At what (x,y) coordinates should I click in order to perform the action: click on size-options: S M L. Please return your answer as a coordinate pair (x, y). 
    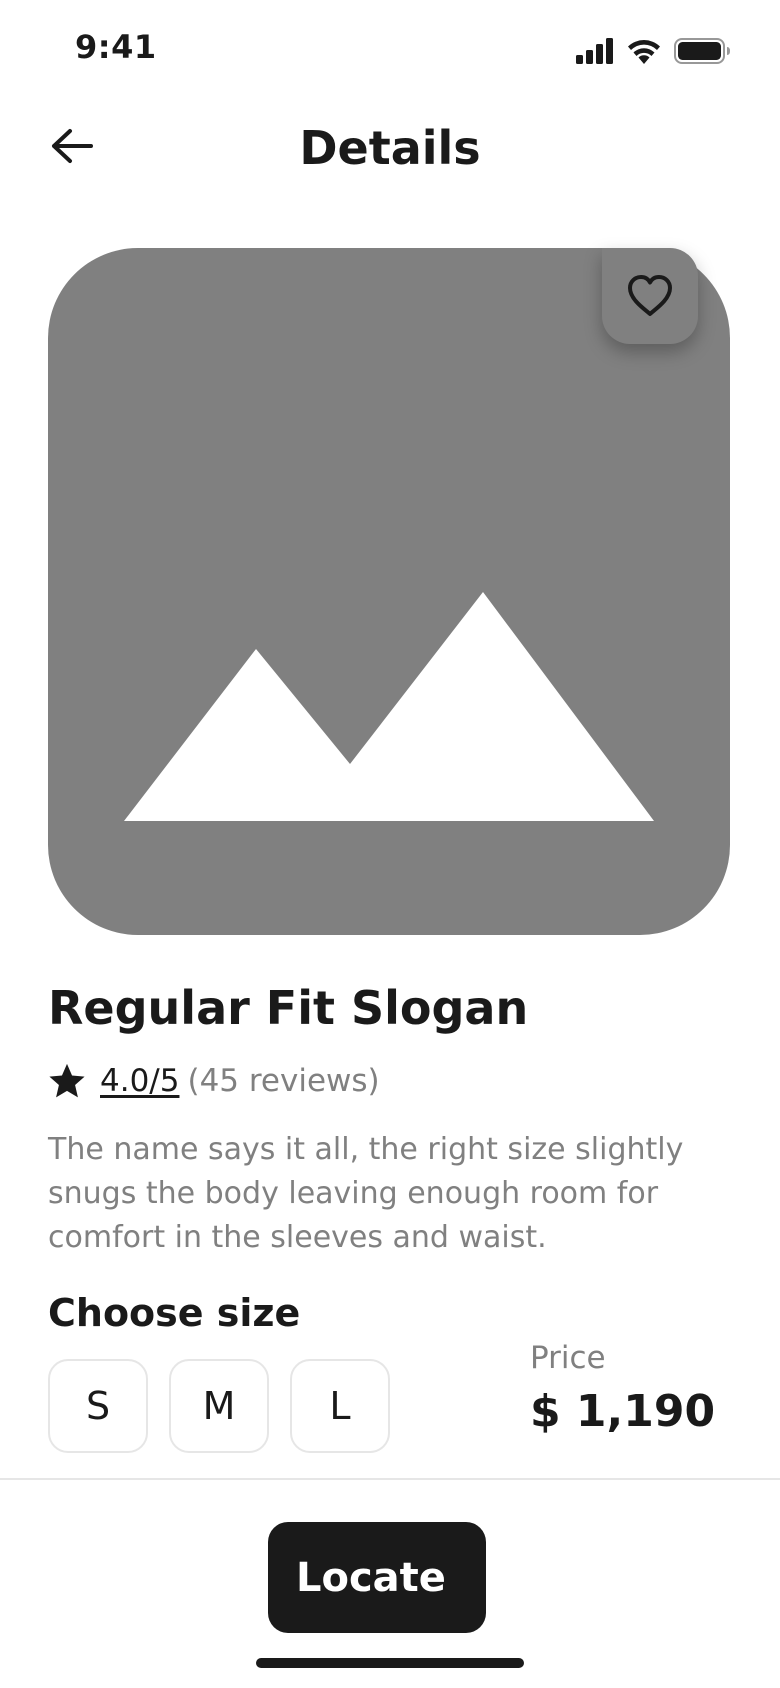
    Looking at the image, I should click on (219, 1406).